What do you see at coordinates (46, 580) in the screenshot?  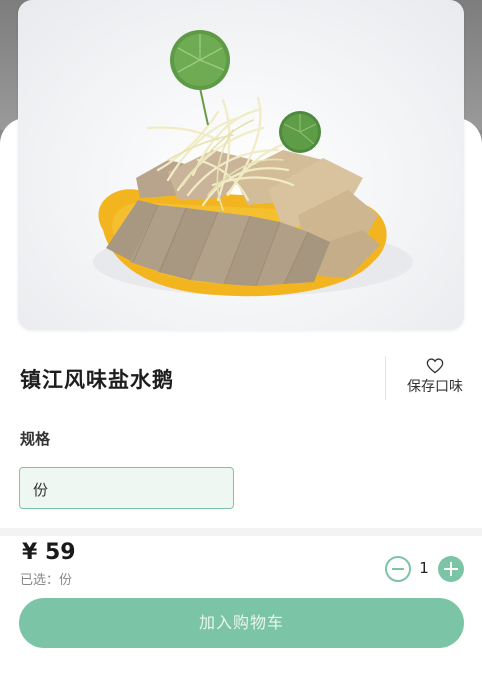 I see `selected-spec-text: 已选：份` at bounding box center [46, 580].